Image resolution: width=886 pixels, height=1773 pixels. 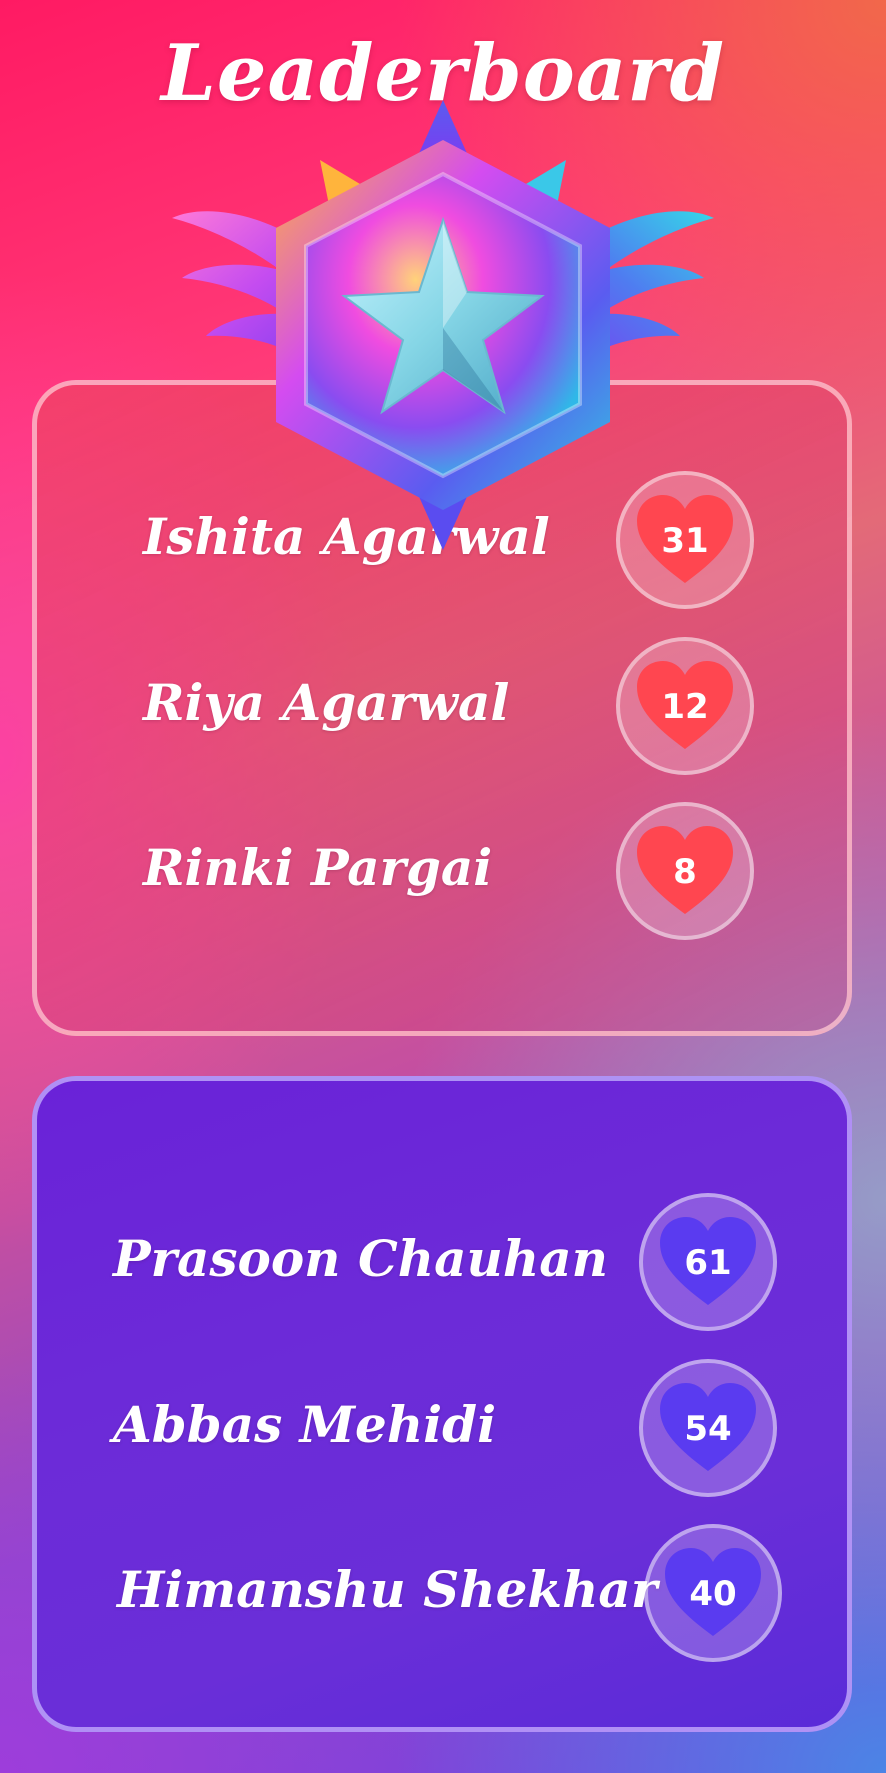 I want to click on leaderboard-row: Riya Agarwal 12, so click(x=447, y=707).